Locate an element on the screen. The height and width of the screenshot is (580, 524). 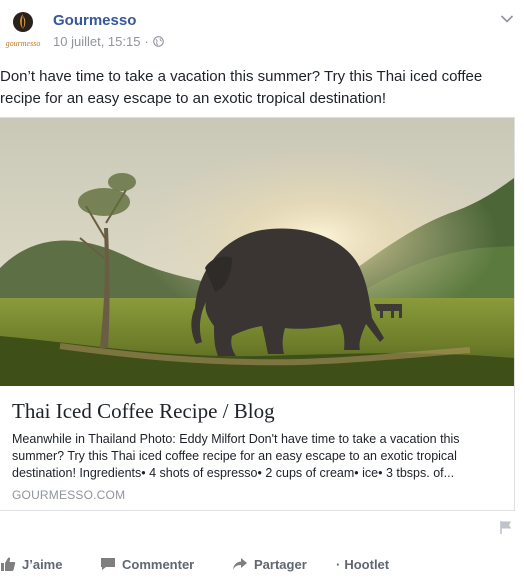
post-action-bar: J’aime Commenter Partager · Hootlet is located at coordinates (262, 564).